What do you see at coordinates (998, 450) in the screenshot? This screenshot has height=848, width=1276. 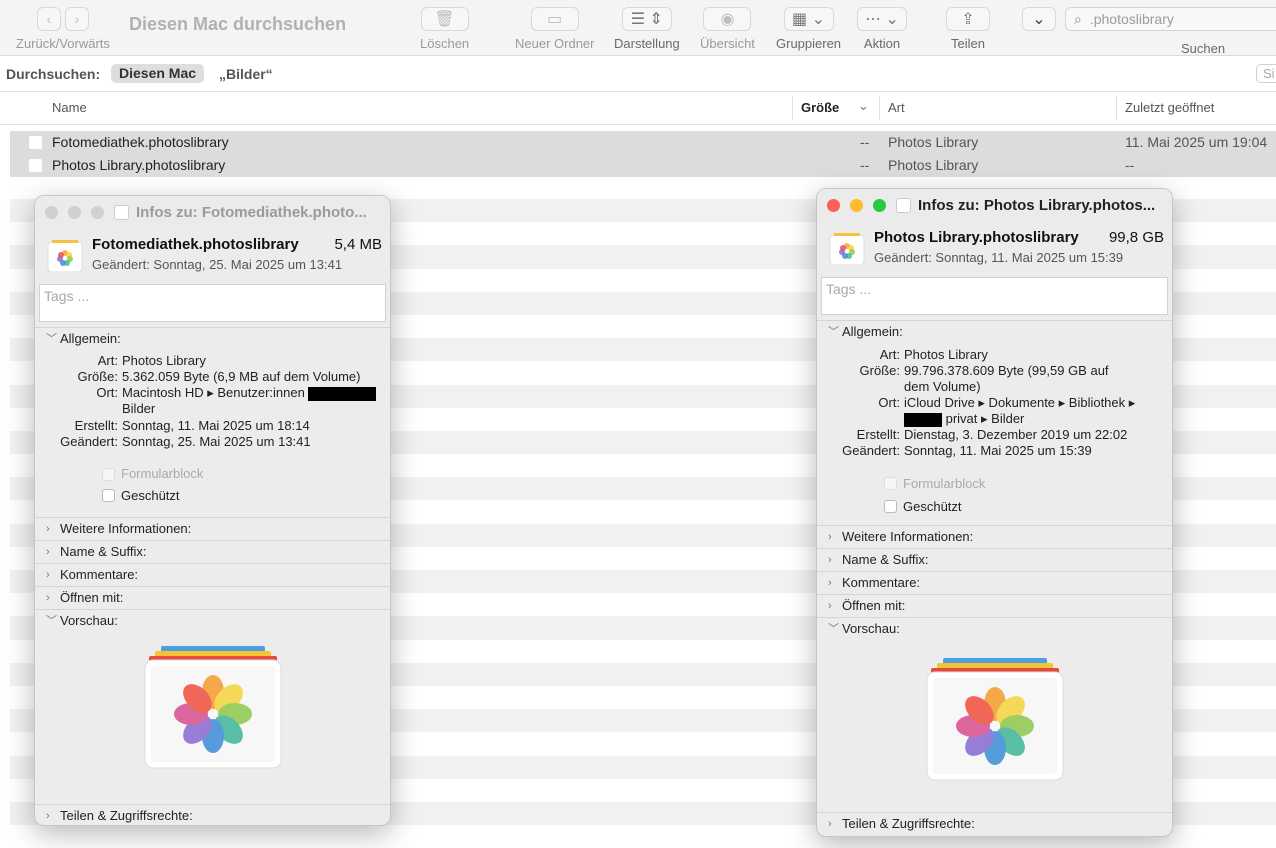 I see `modified-value: Sonntag, 11. Mai 2025 um 15:39` at bounding box center [998, 450].